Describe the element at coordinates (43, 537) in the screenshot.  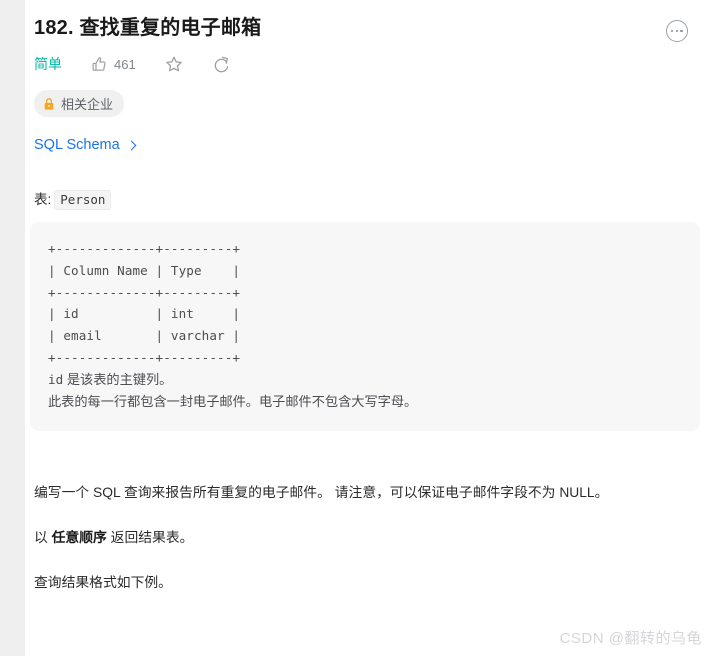
I see `order-note-prefix: 以` at that location.